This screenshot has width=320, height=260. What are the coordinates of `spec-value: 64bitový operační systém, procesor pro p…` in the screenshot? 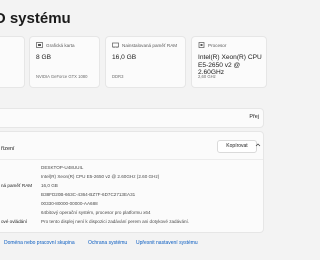 It's located at (96, 212).